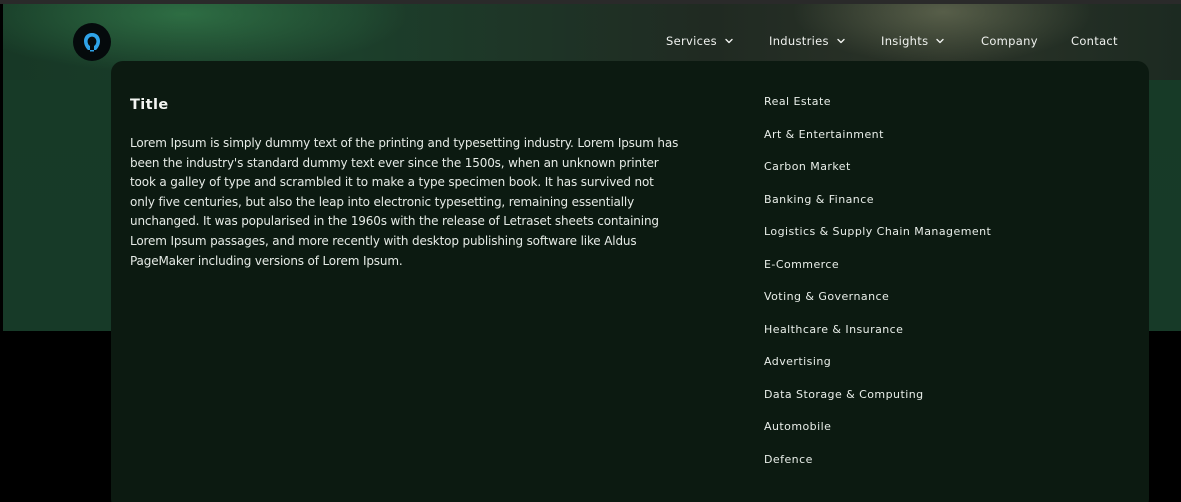  Describe the element at coordinates (799, 41) in the screenshot. I see `nav-industries-label: Industries` at that location.